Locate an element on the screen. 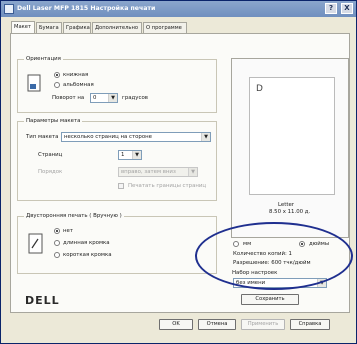  layout-type-select: несколько страниц на стороне ▼ is located at coordinates (136, 137).